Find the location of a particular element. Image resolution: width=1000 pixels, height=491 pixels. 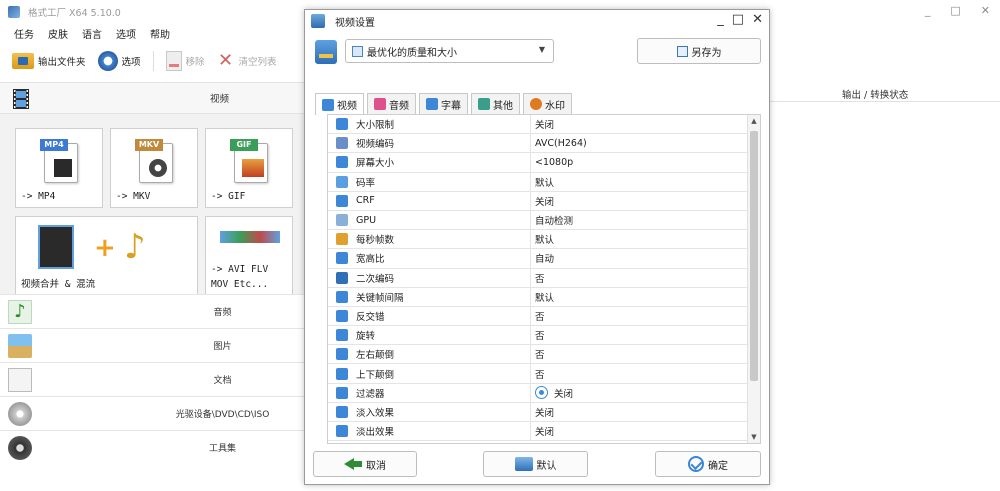

menu-options: 选项 is located at coordinates (126, 33).